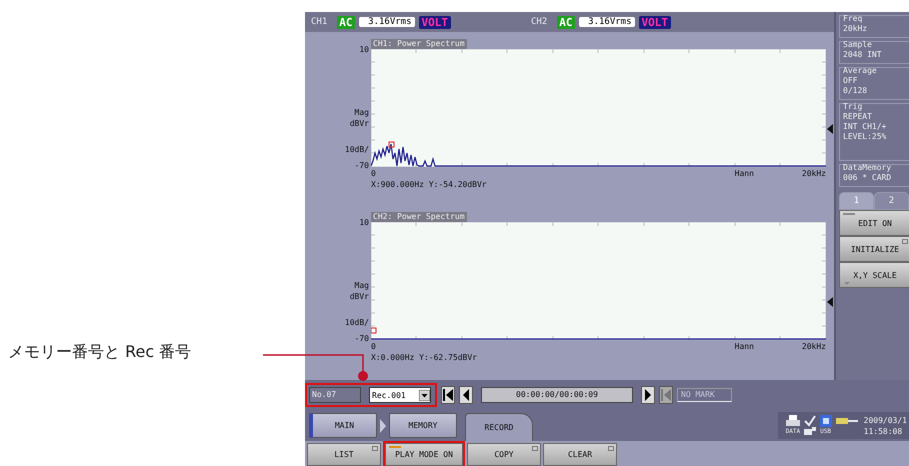 The width and height of the screenshot is (909, 466). Describe the element at coordinates (424, 358) in the screenshot. I see `cursor-readout: X:0.000Hz Y:-62.75dBVr` at that location.